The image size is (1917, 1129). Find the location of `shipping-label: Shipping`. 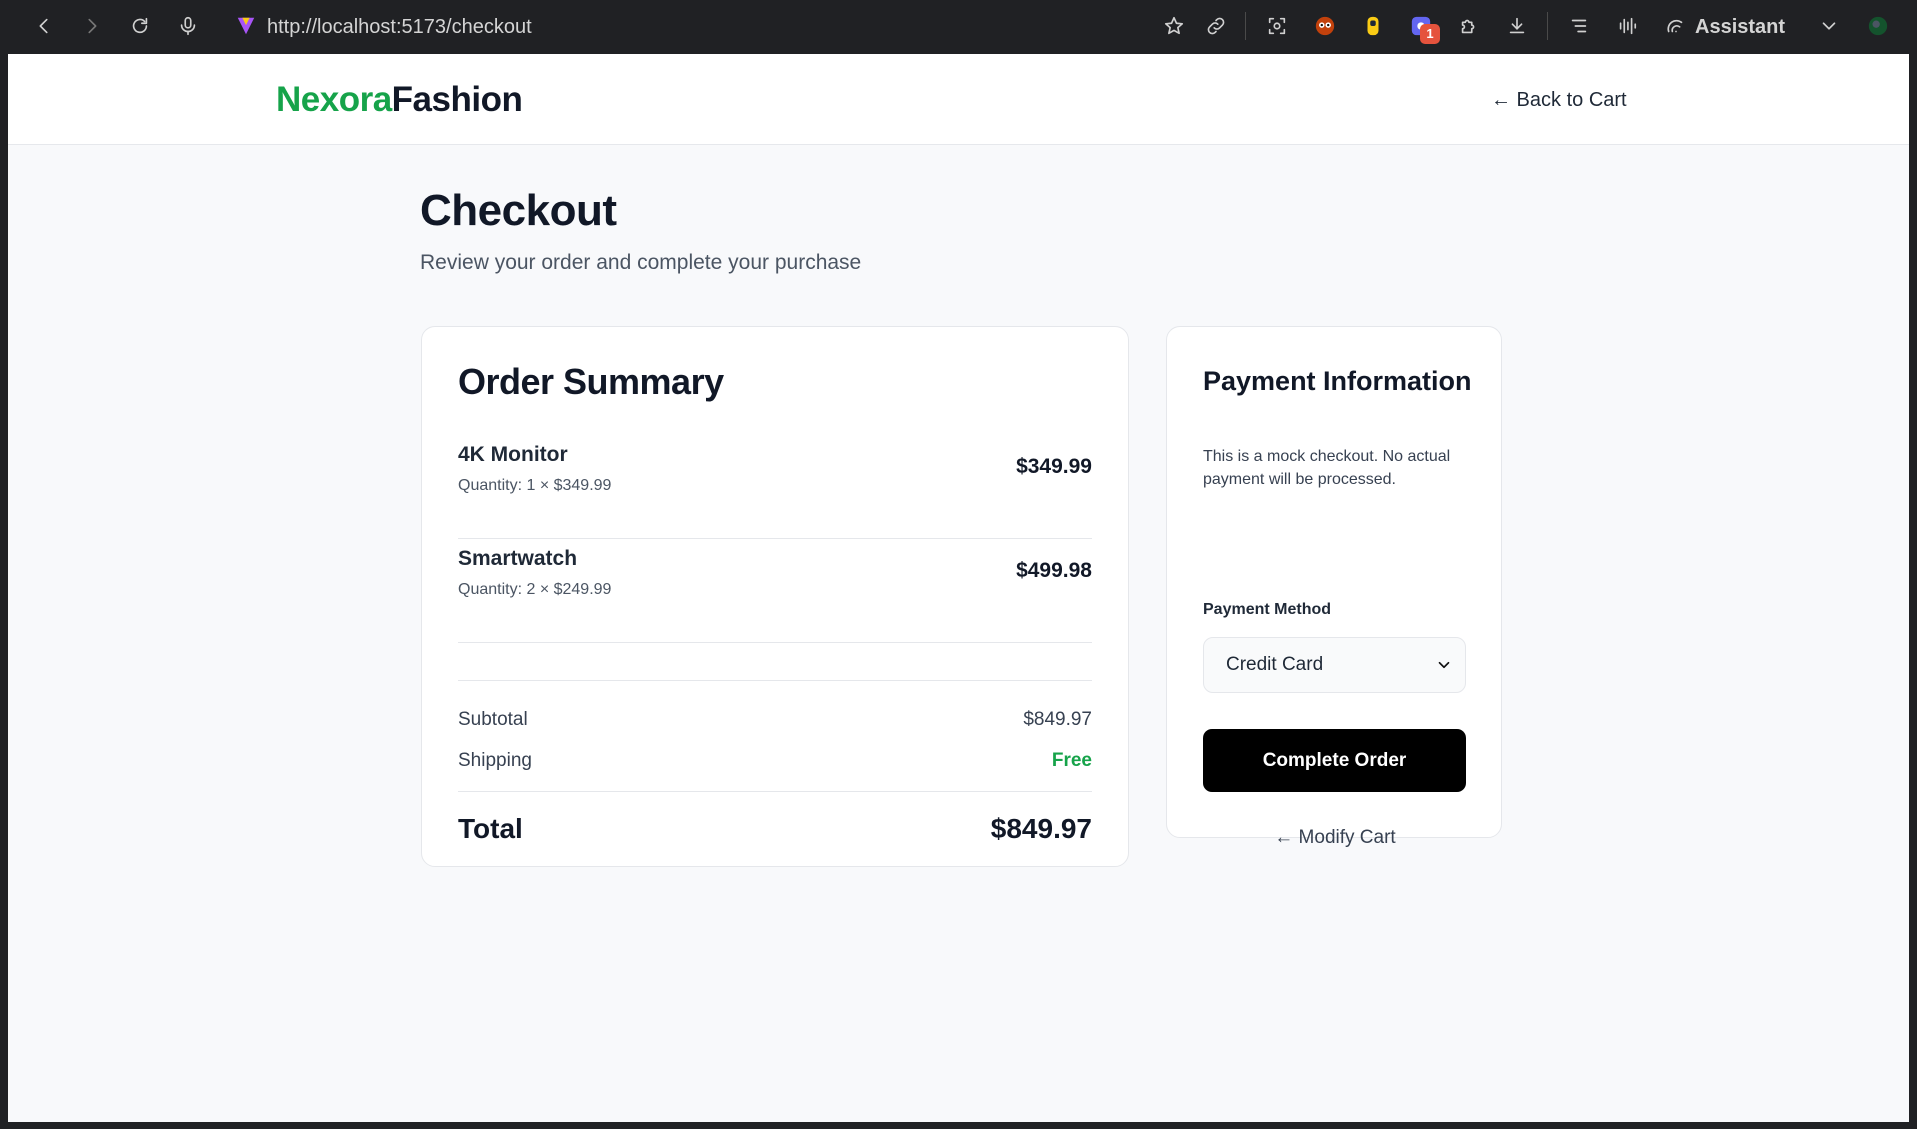

shipping-label: Shipping is located at coordinates (495, 760).